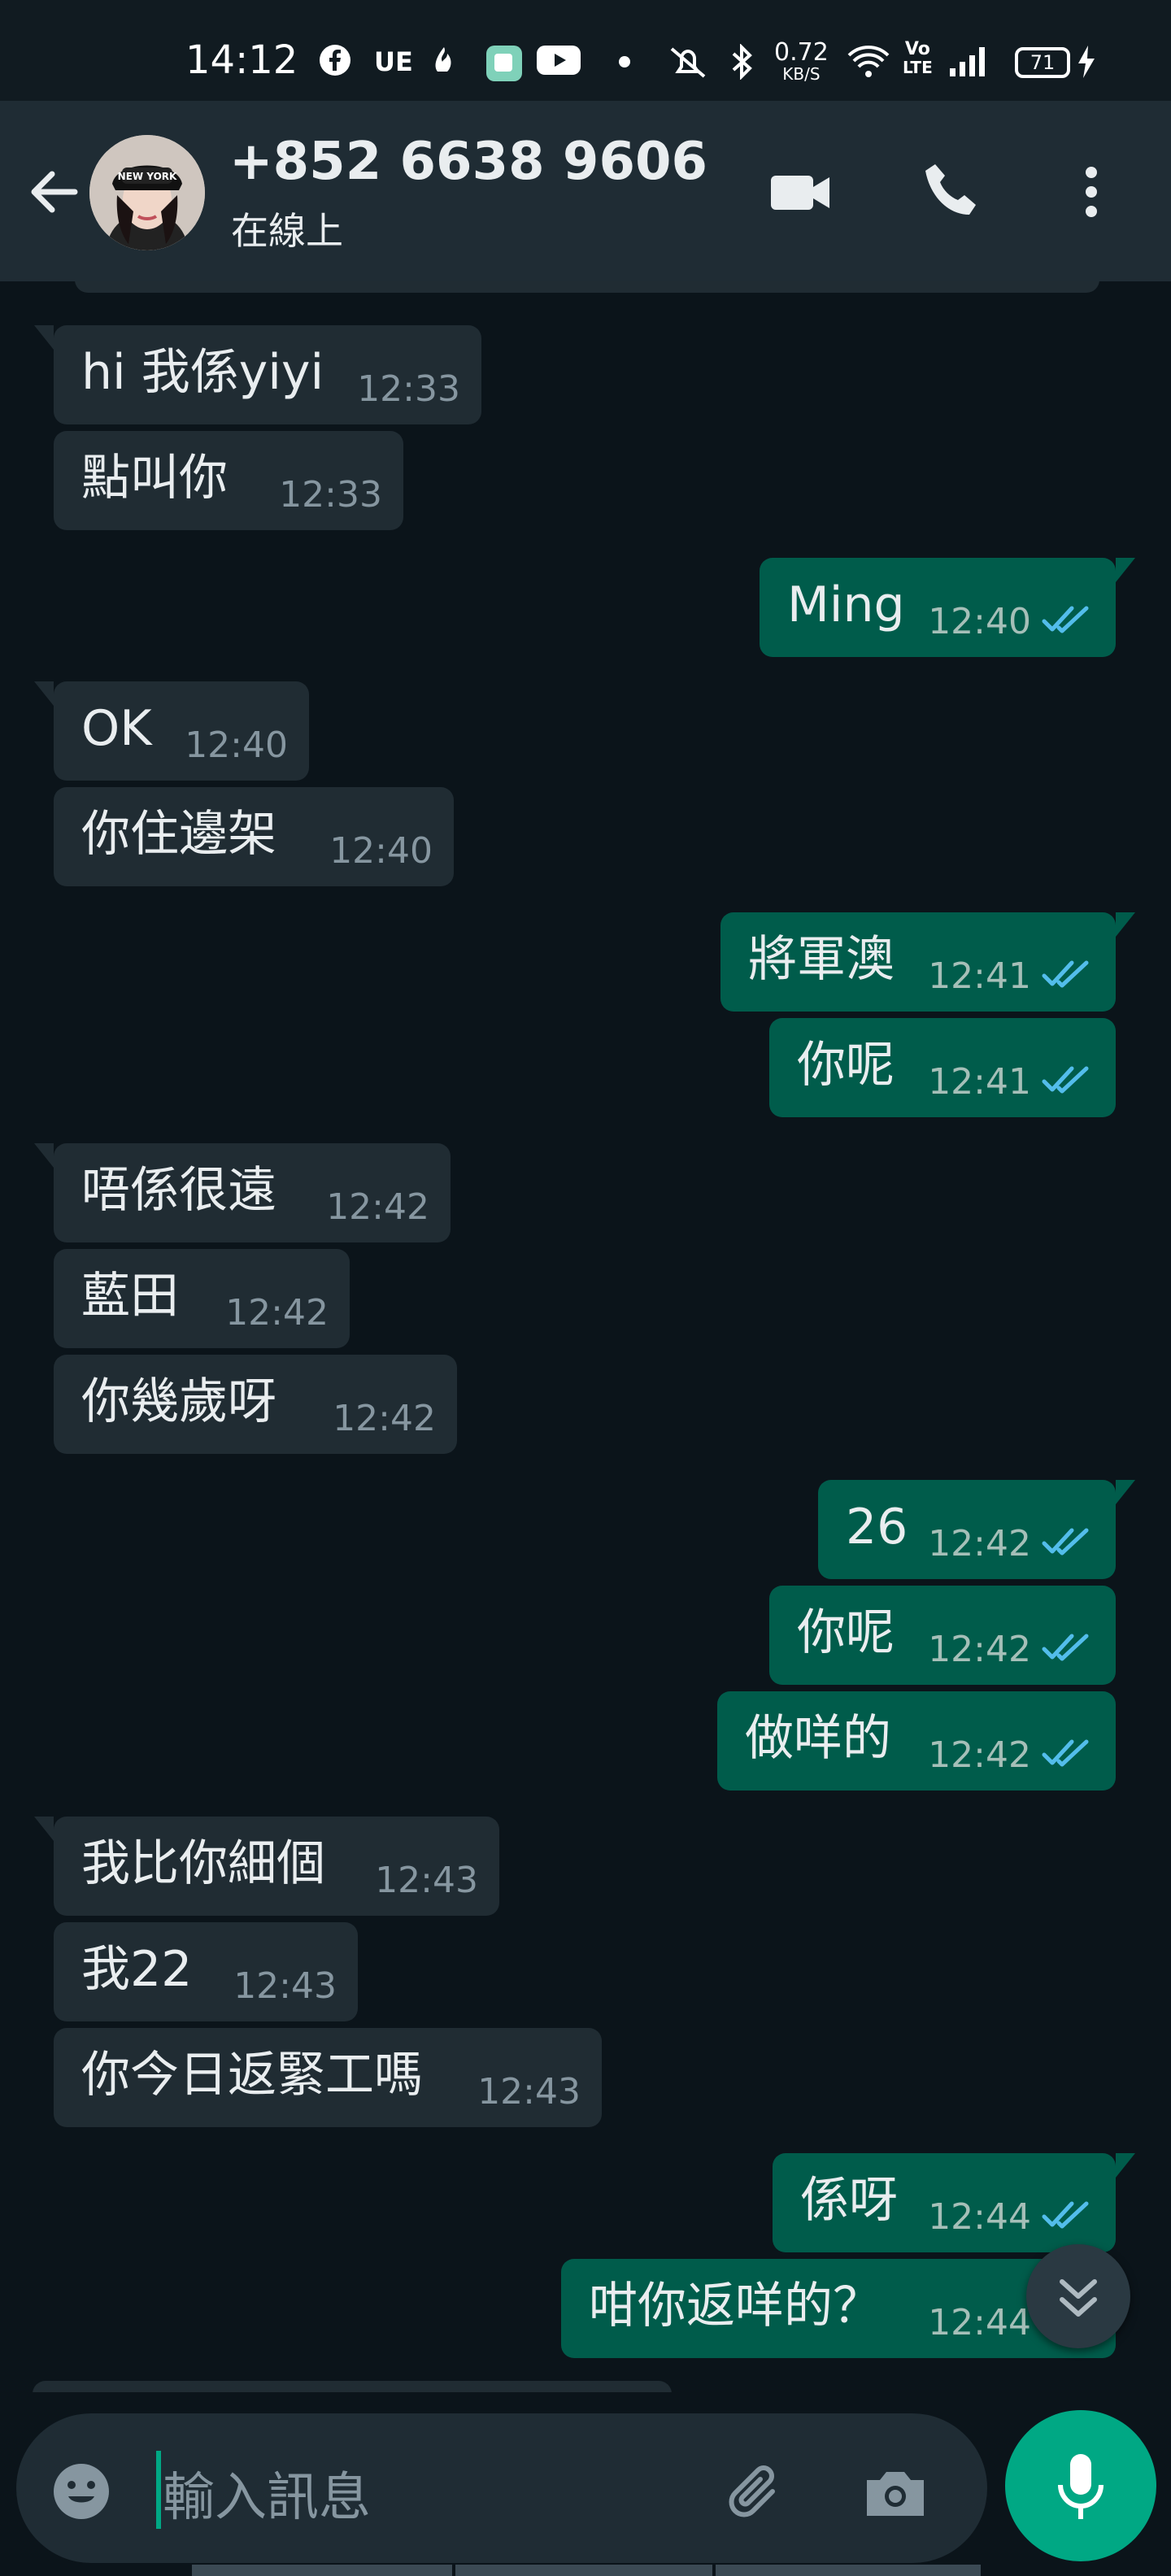 The width and height of the screenshot is (1171, 2576). I want to click on incoming-message: 藍田 12:42, so click(202, 1299).